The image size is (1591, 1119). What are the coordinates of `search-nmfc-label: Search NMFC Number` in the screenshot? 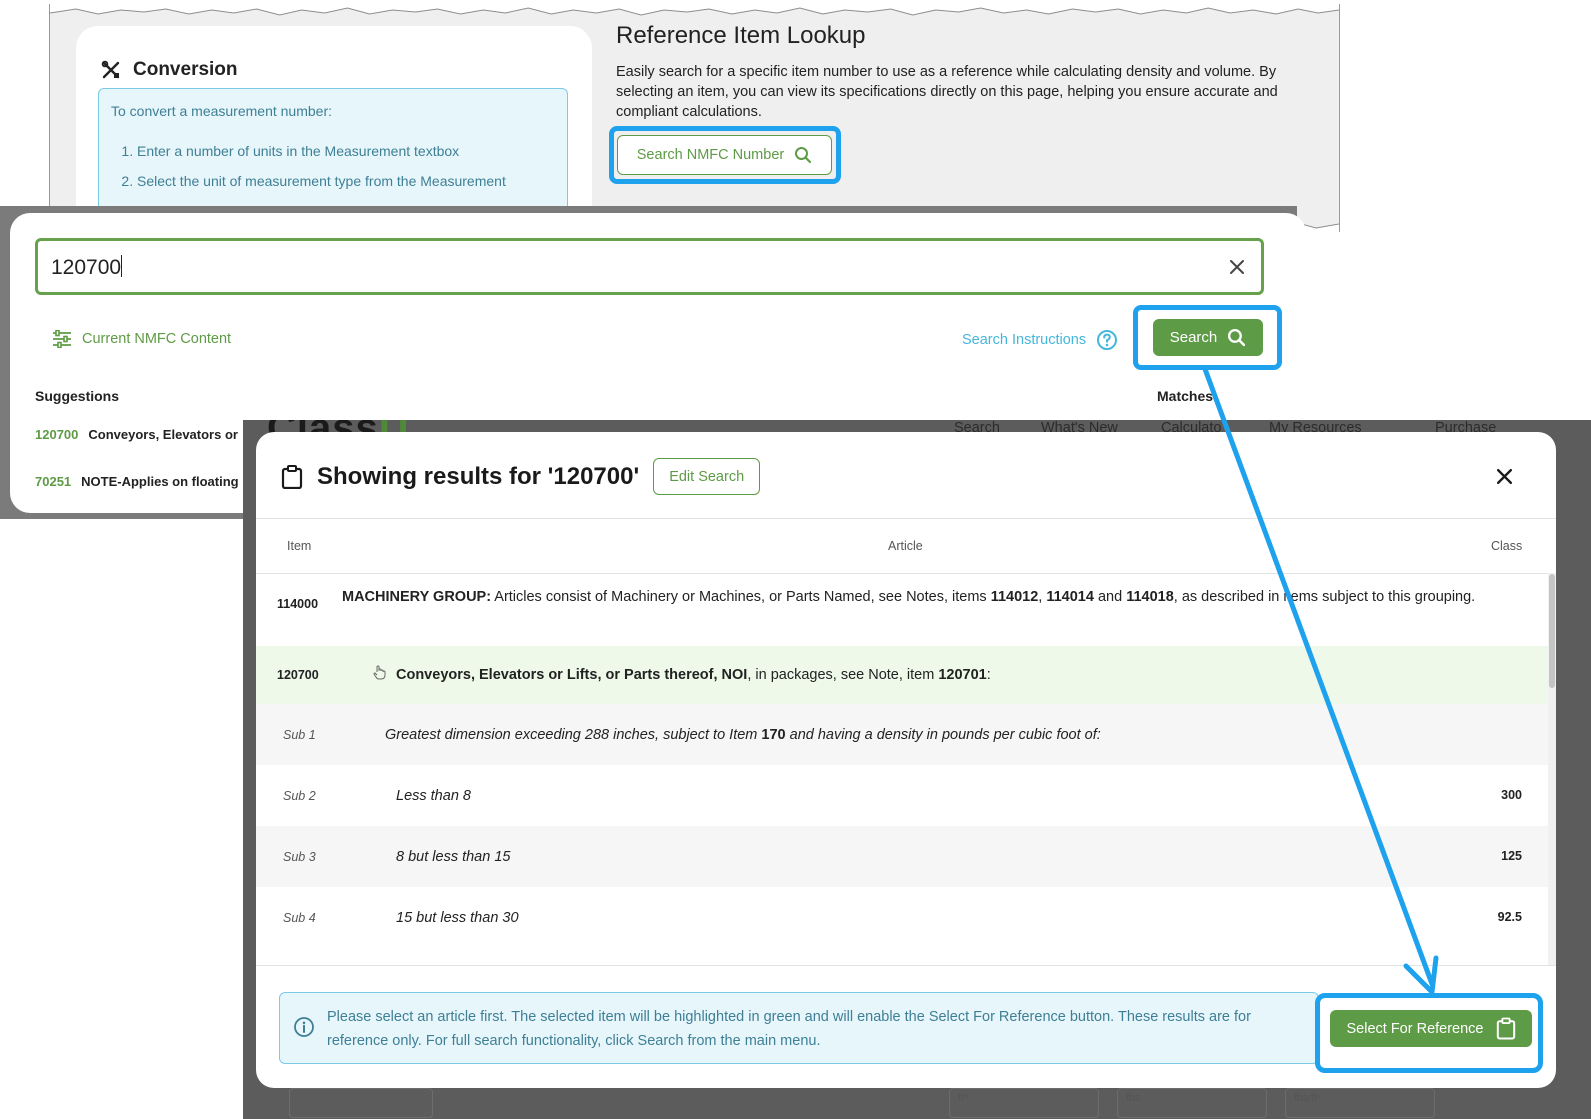 It's located at (710, 155).